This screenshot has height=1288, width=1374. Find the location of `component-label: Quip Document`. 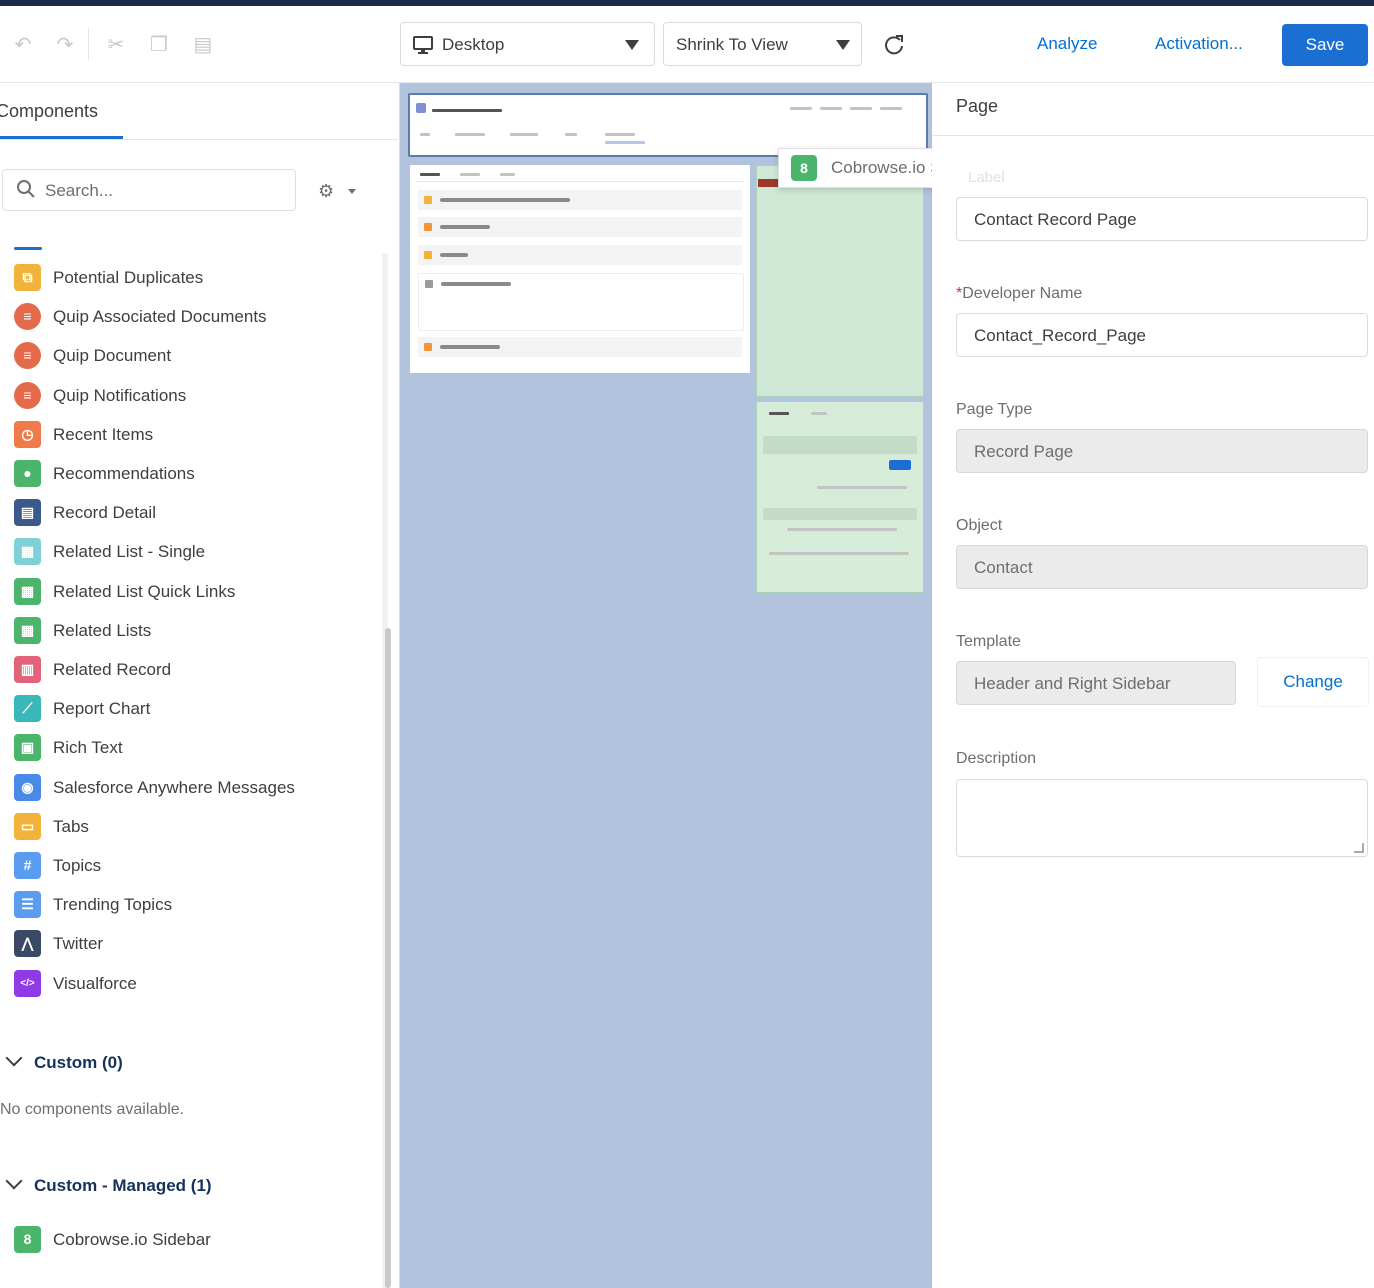

component-label: Quip Document is located at coordinates (112, 356).